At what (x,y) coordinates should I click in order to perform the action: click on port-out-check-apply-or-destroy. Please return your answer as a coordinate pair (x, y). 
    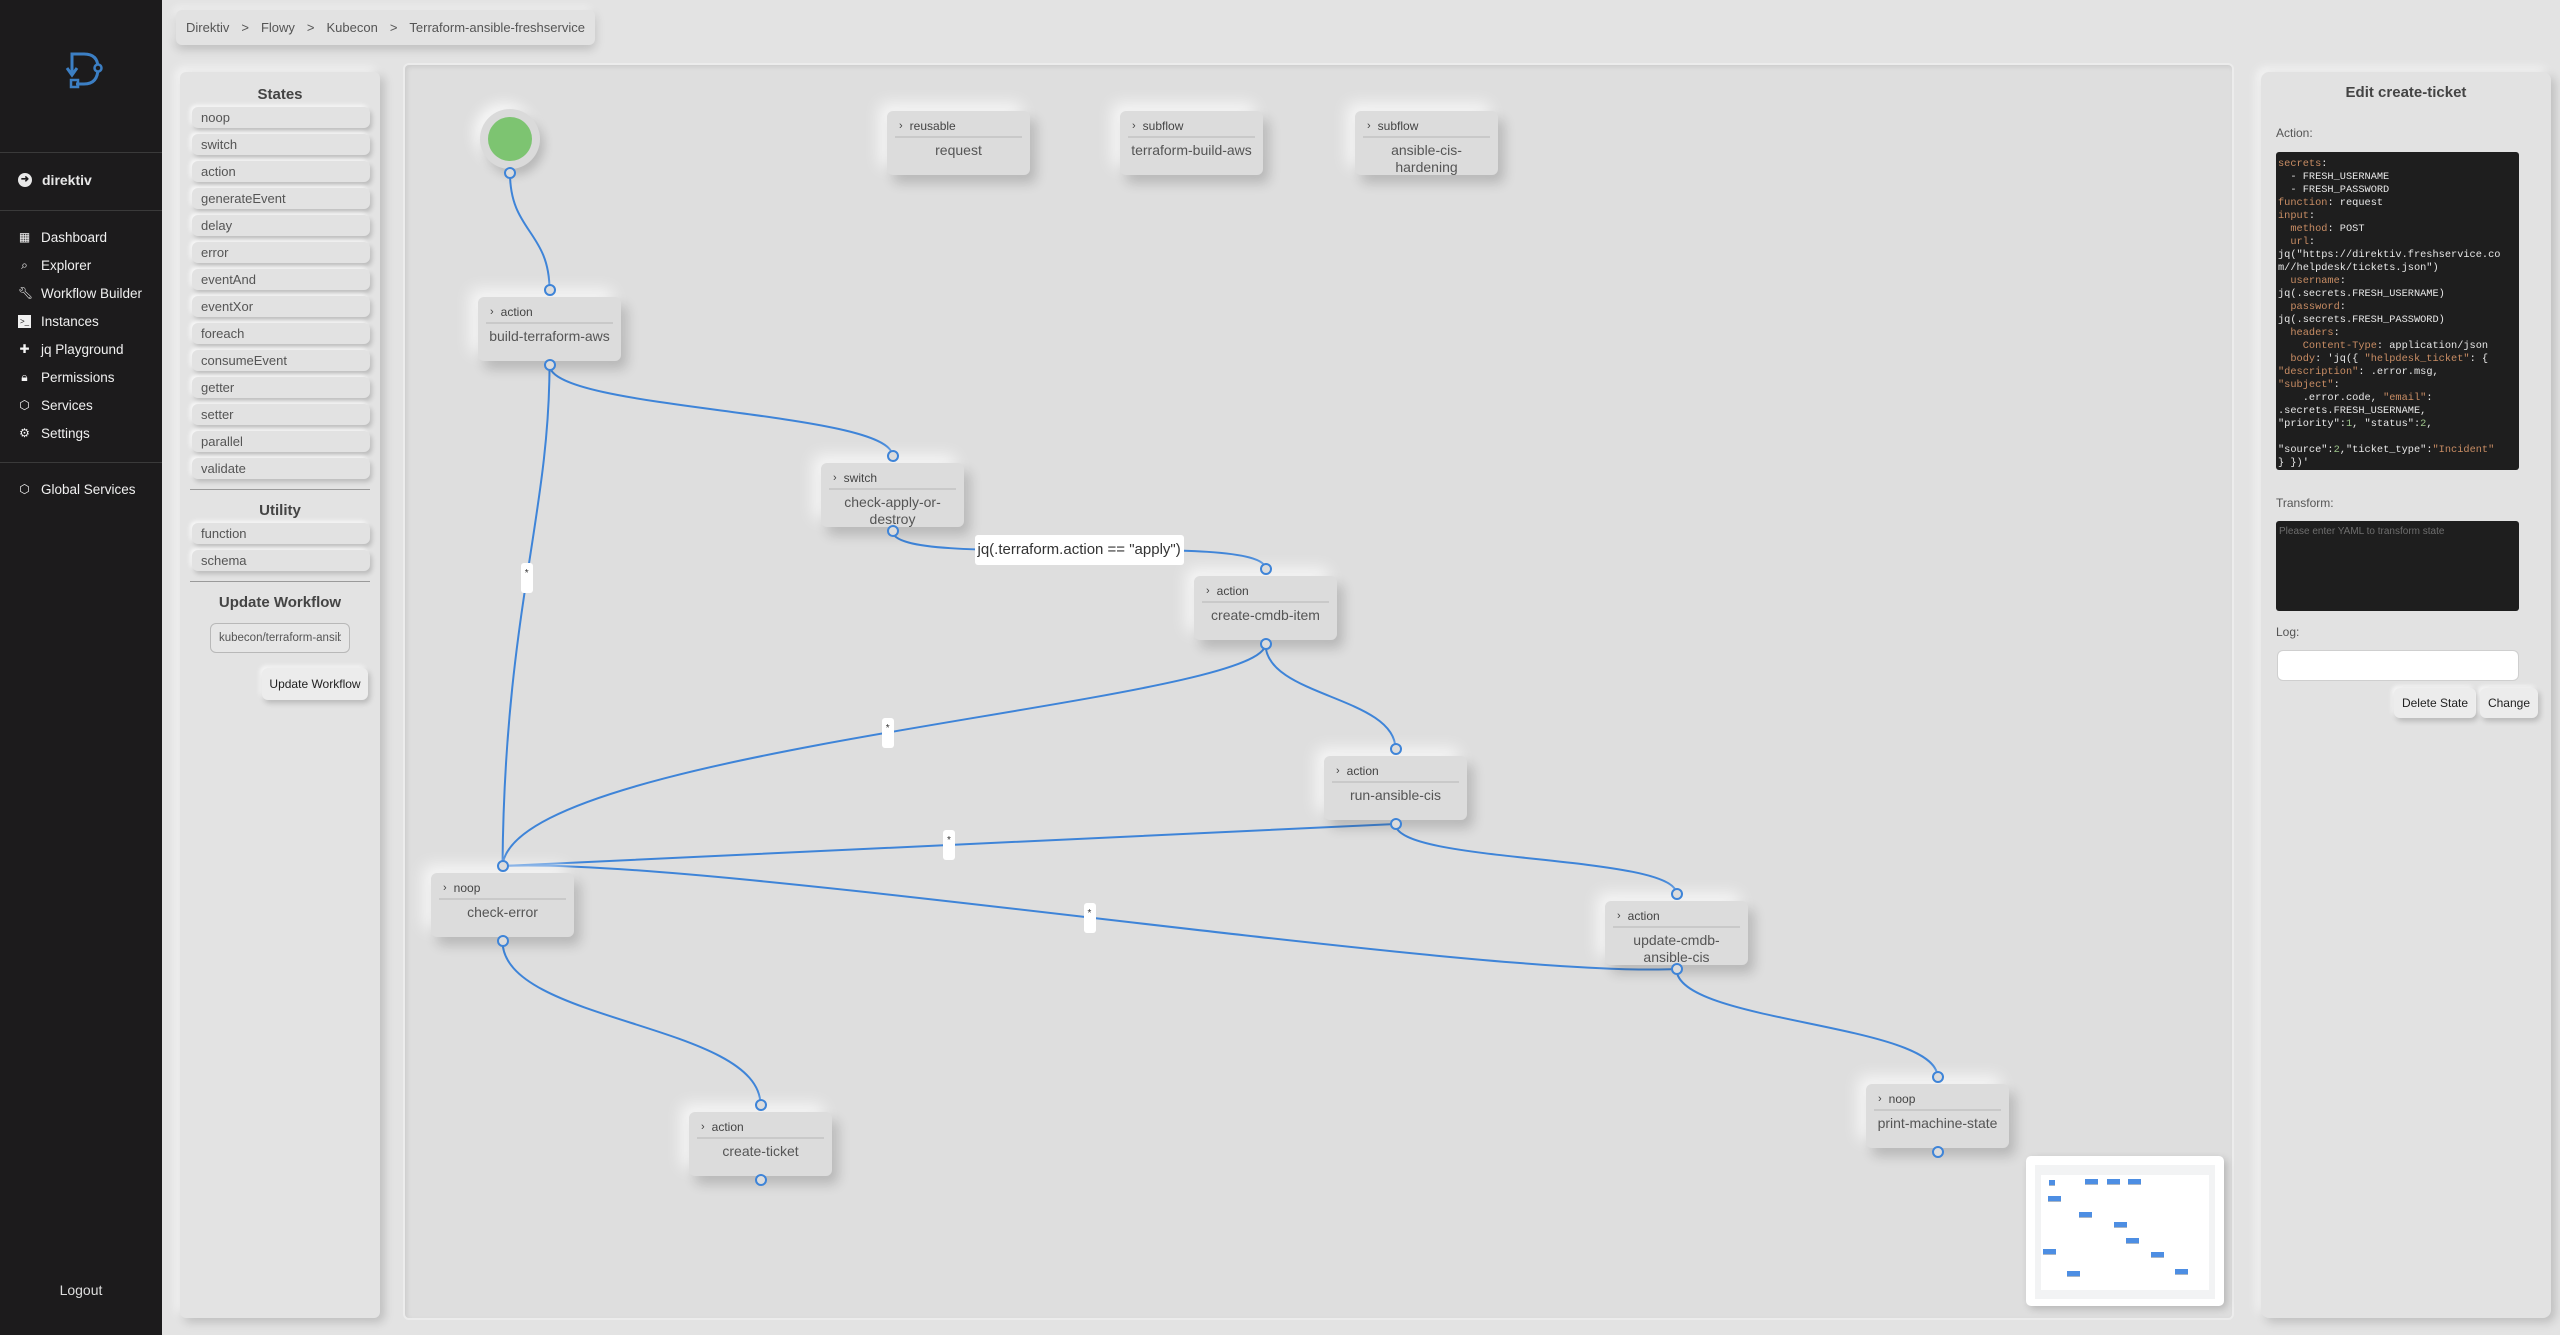
    Looking at the image, I should click on (892, 531).